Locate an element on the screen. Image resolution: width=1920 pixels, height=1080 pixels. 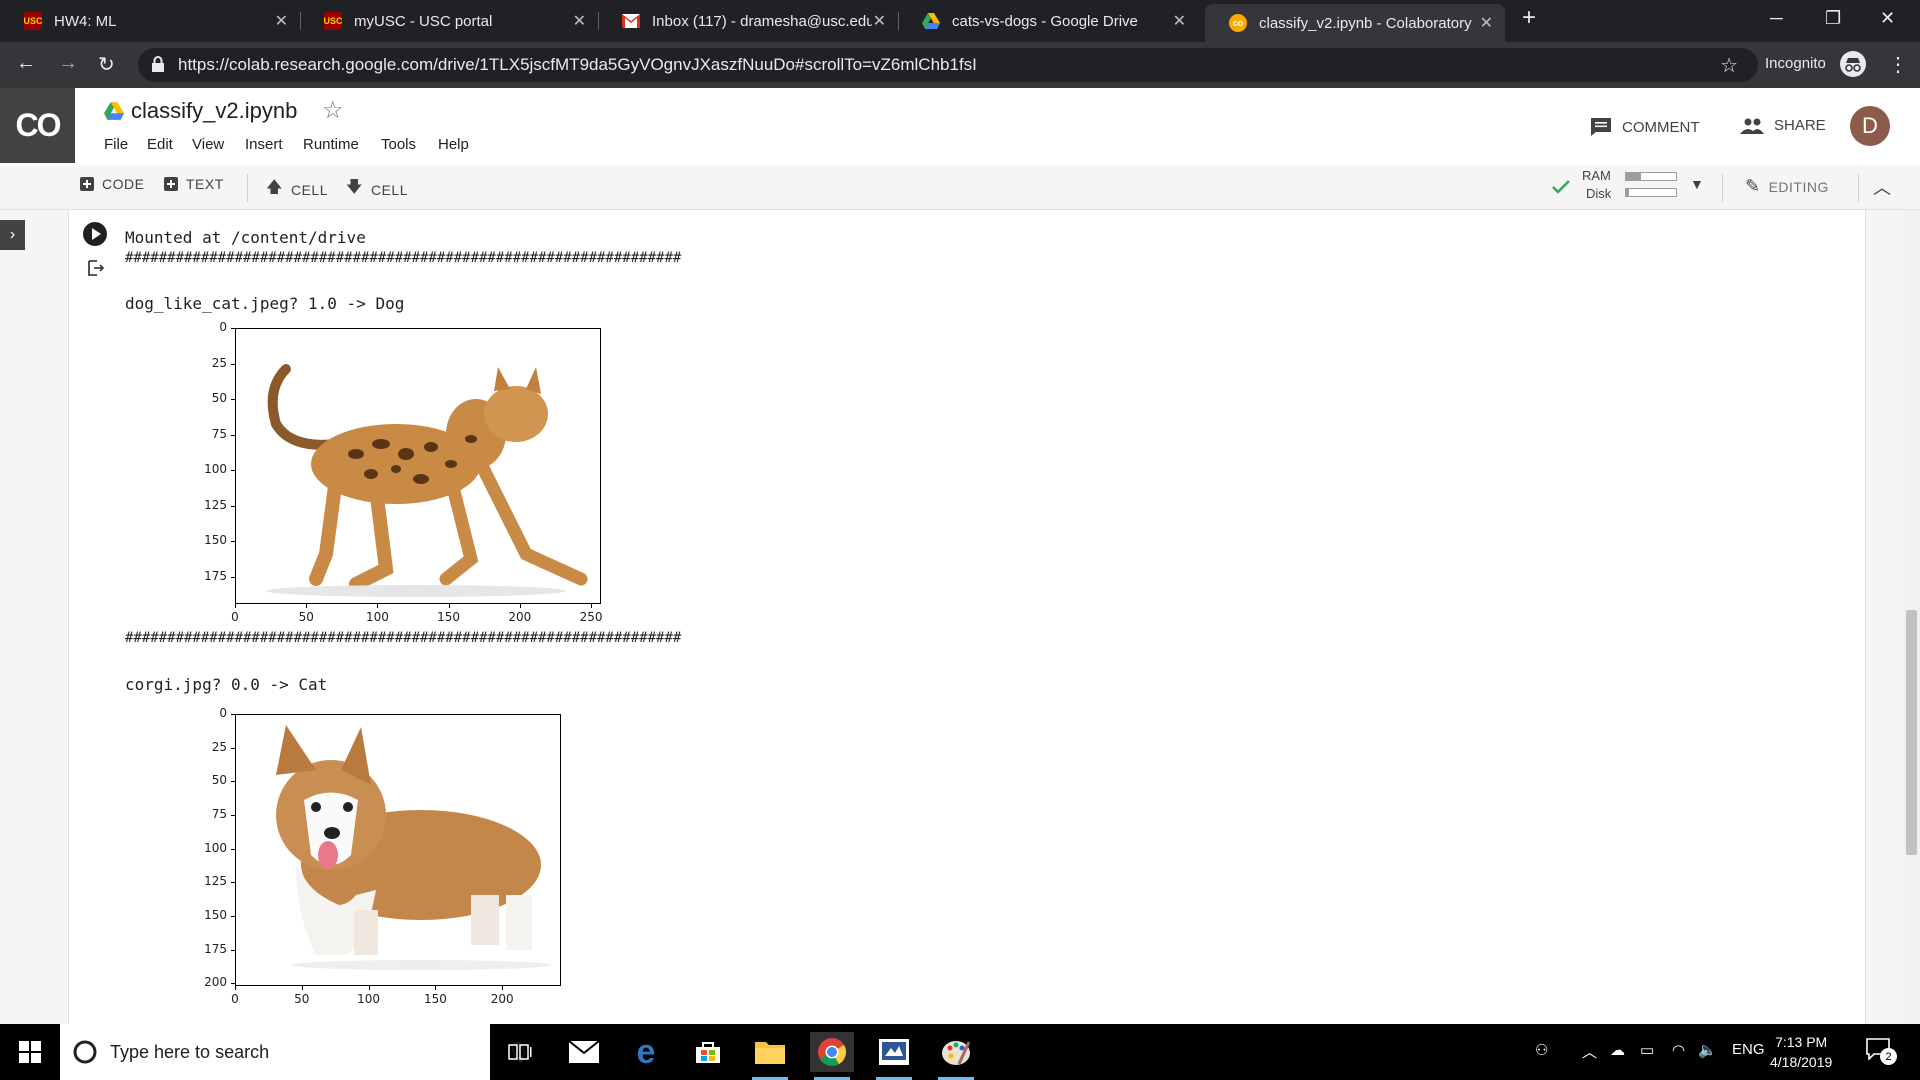
pencil-icon: ✎ is located at coordinates (1753, 186).